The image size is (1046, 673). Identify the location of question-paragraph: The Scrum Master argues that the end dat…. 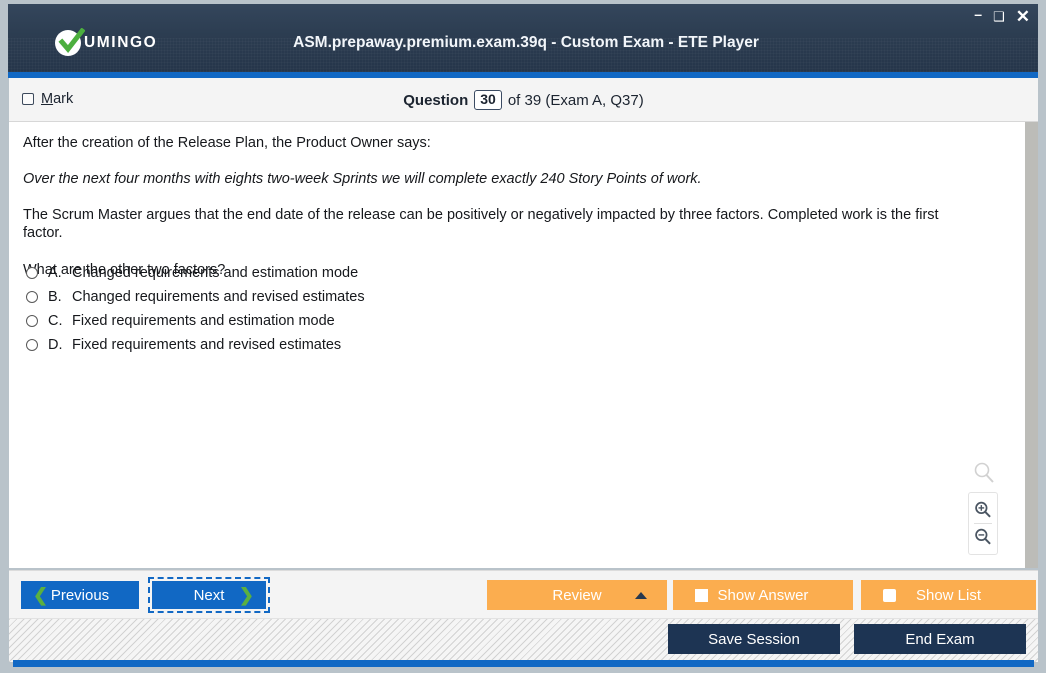
(481, 224).